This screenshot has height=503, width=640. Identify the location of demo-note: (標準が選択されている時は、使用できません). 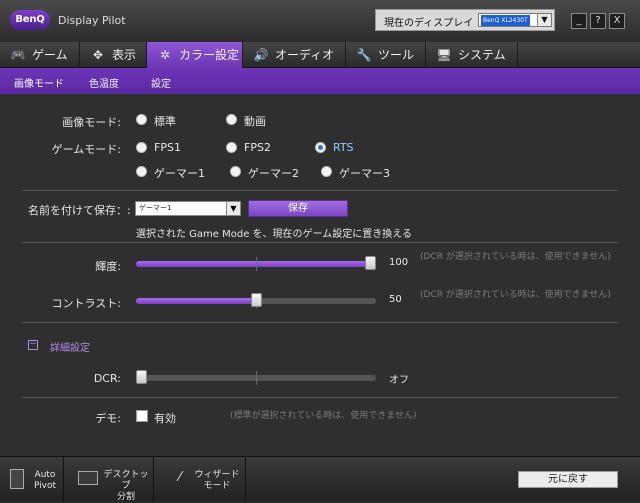
(323, 416).